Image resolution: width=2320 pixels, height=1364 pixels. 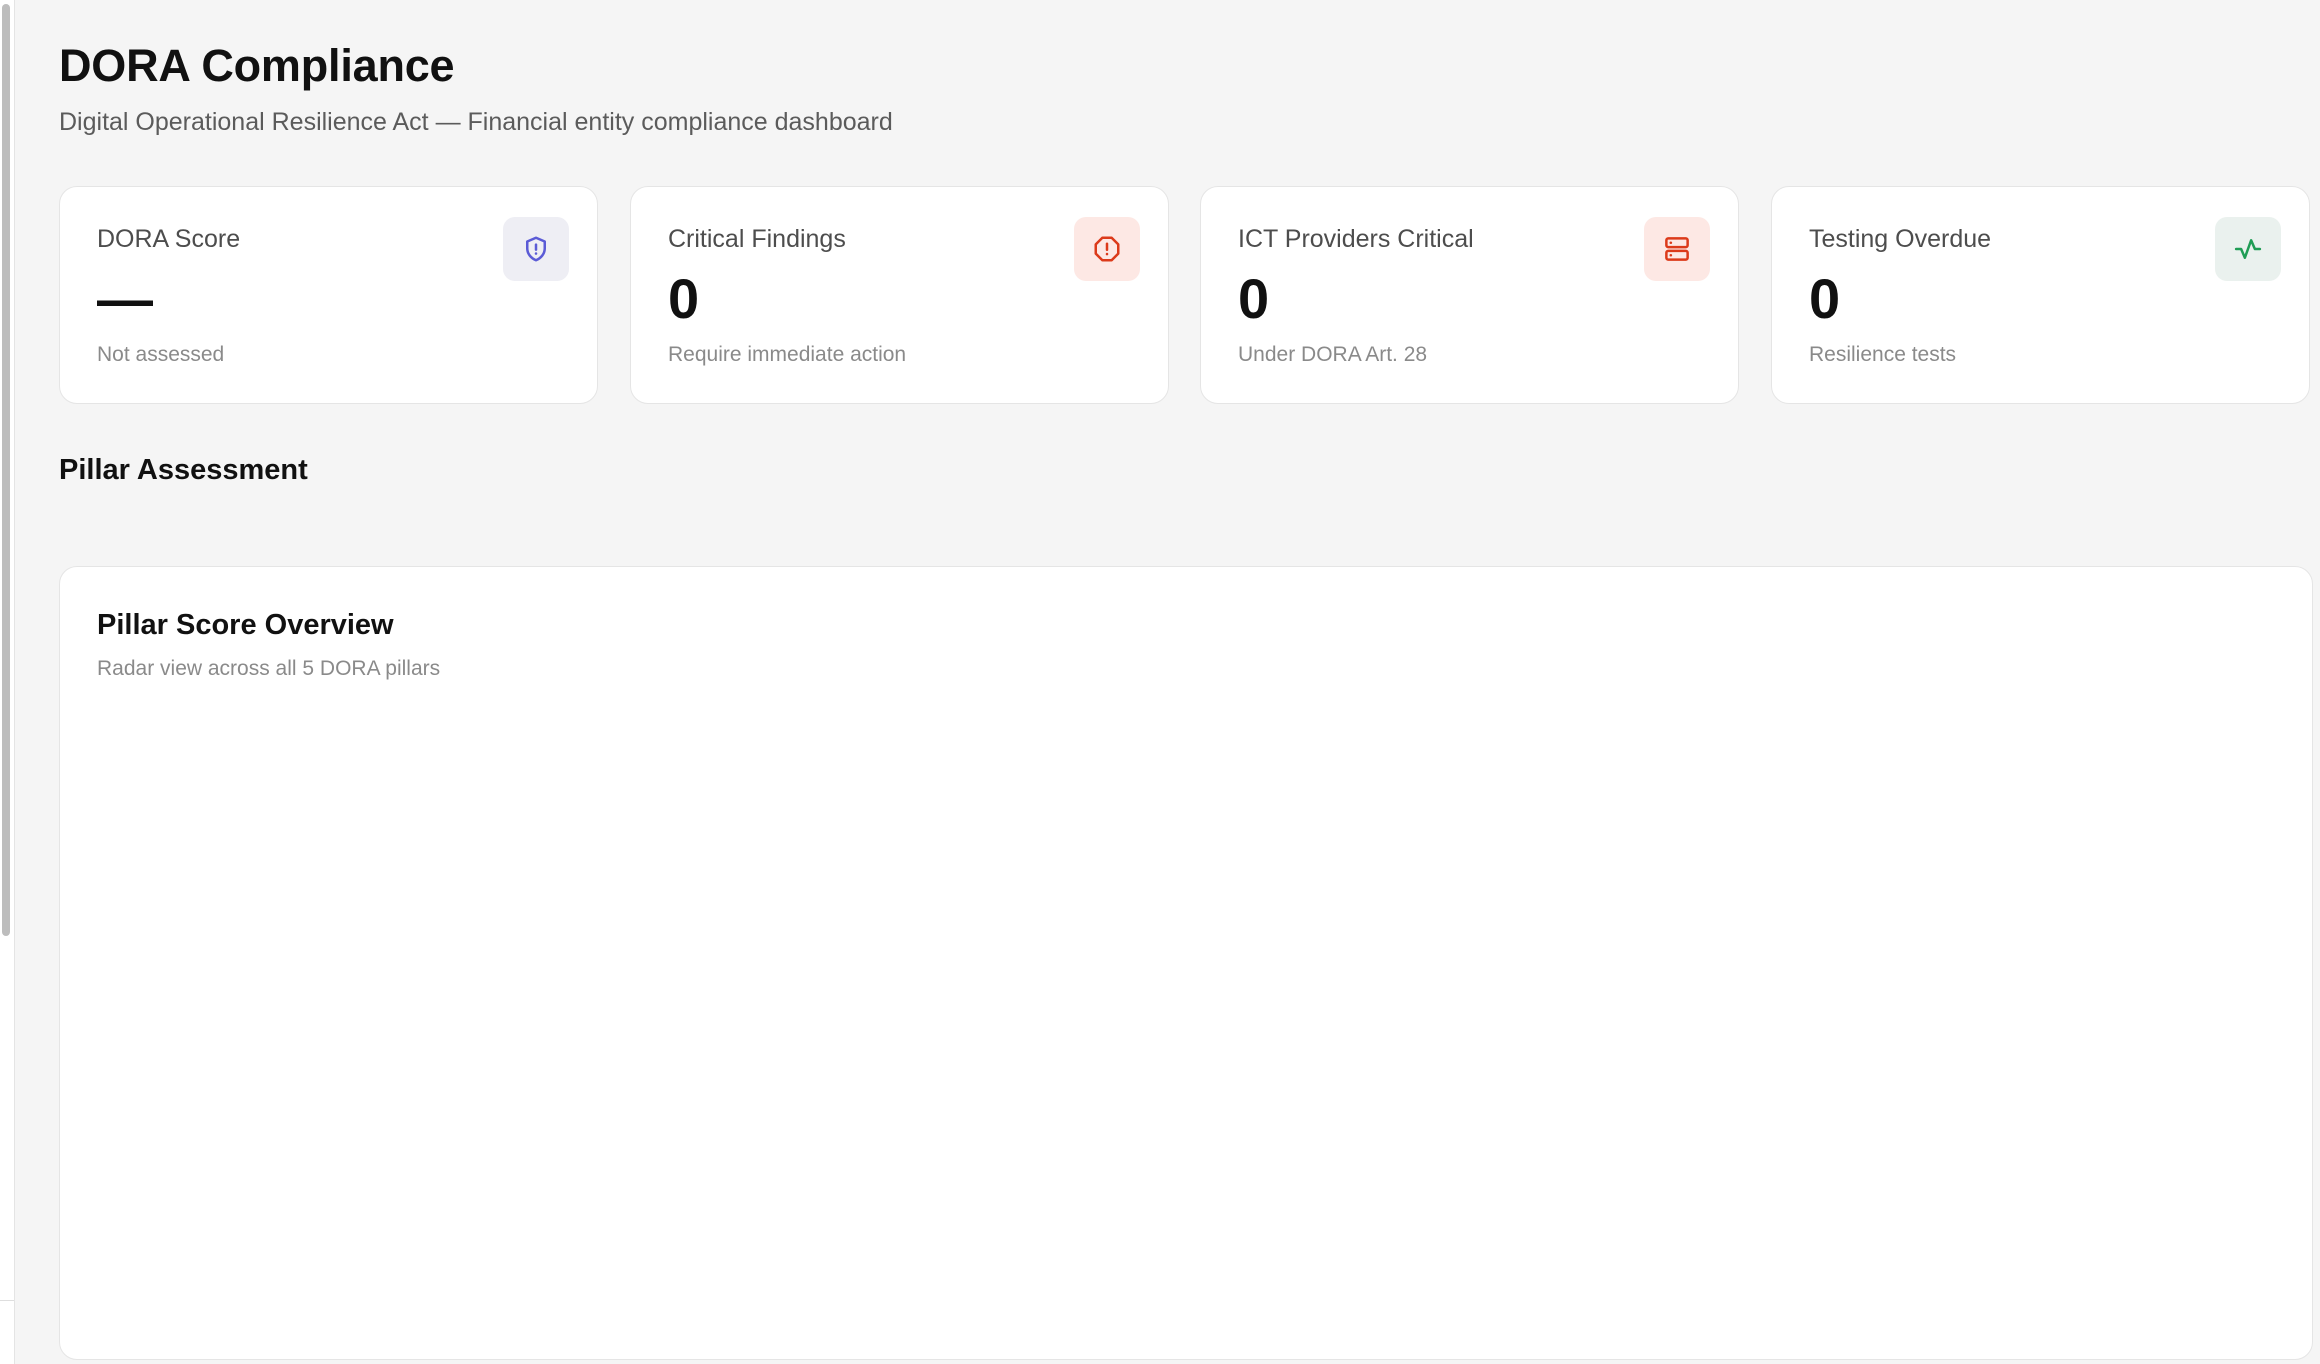 I want to click on sidebar-edge, so click(x=7, y=682).